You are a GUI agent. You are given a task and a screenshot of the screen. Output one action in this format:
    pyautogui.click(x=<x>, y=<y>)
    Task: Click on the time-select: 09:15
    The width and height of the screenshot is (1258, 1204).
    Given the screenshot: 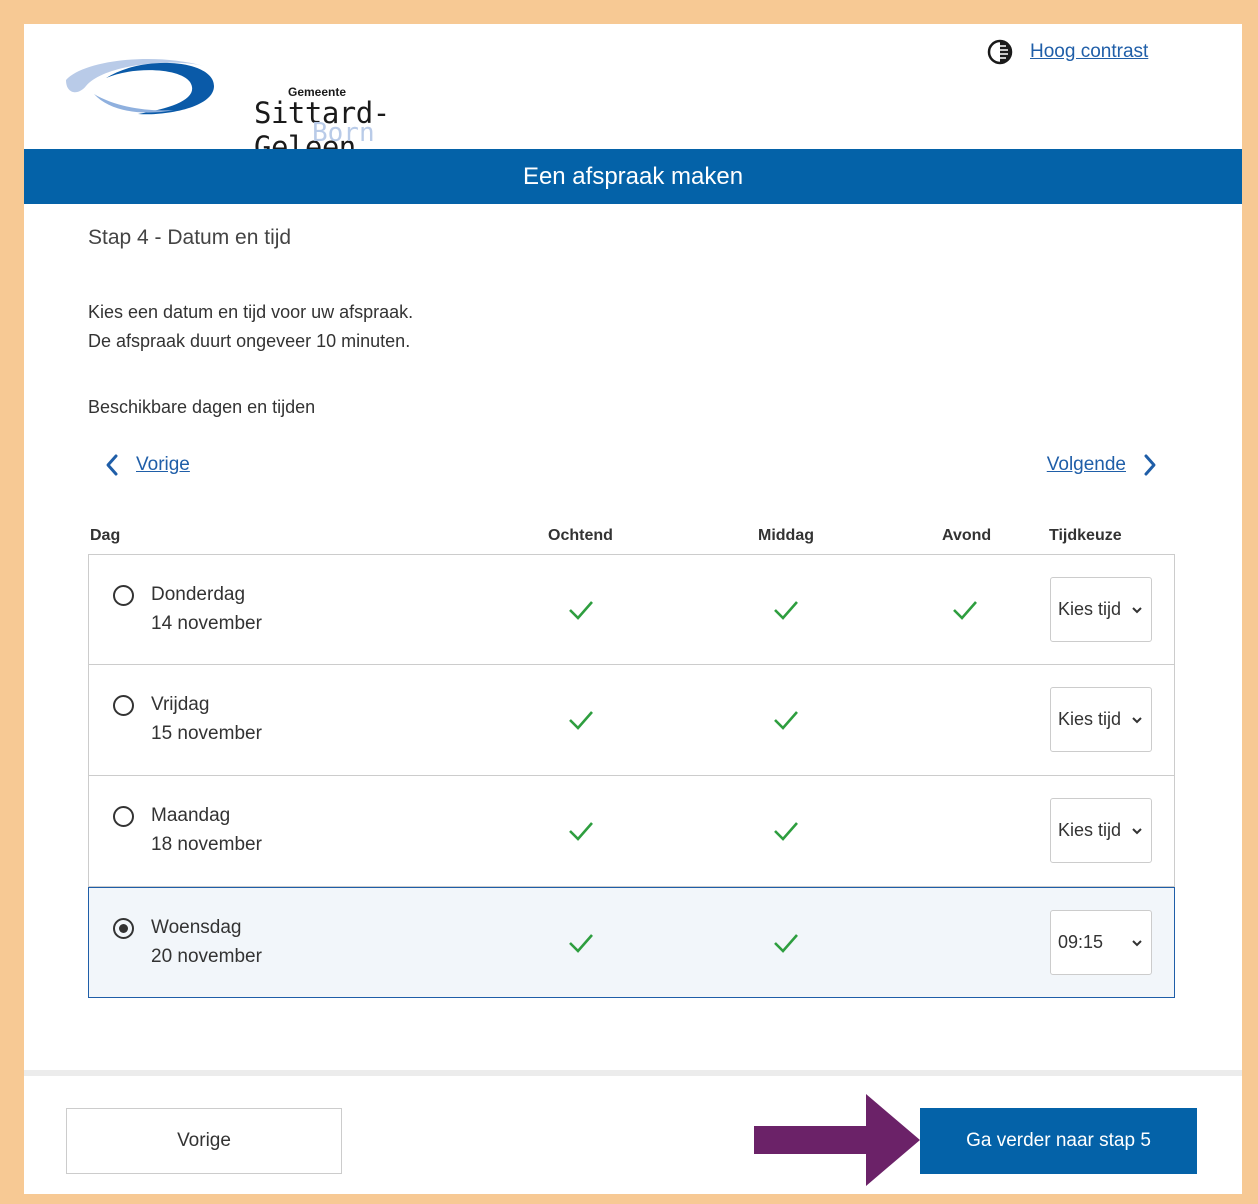 What is the action you would take?
    pyautogui.click(x=1101, y=942)
    